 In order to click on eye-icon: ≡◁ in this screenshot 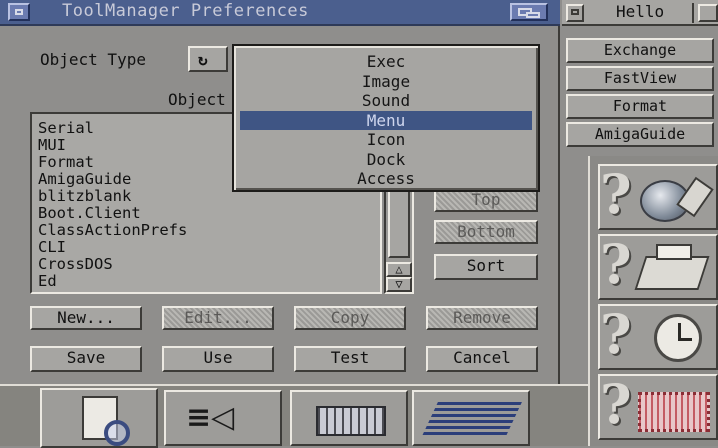, I will do `click(210, 417)`.